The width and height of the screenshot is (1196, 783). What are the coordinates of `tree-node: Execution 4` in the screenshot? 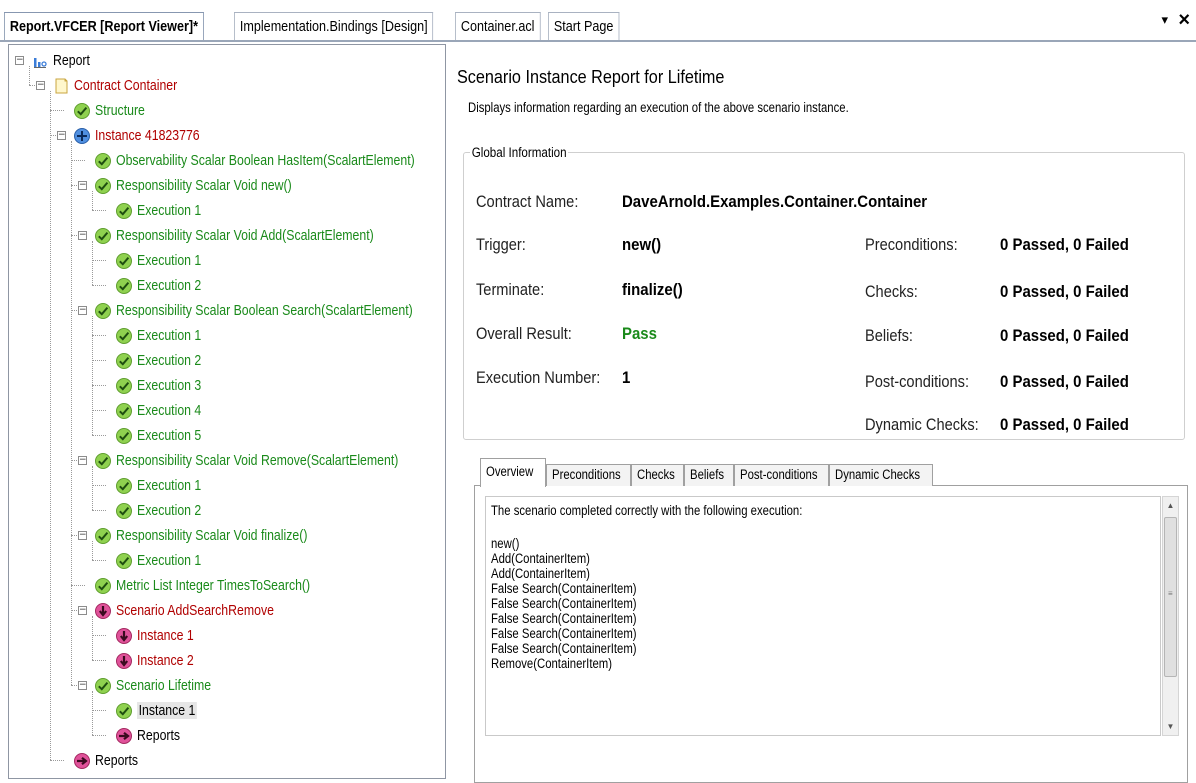 It's located at (165, 410).